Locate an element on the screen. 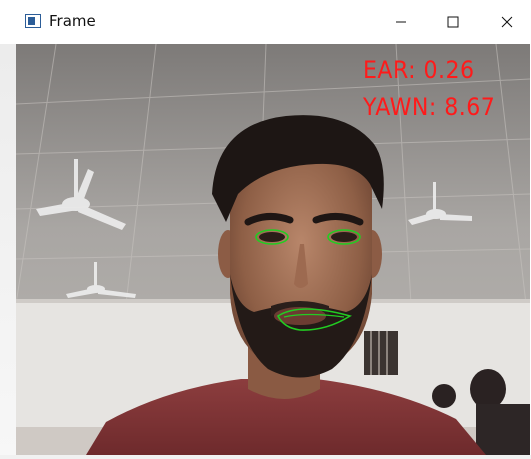 The image size is (531, 459). yawn-readout: YAWN: 8.67 is located at coordinates (429, 107).